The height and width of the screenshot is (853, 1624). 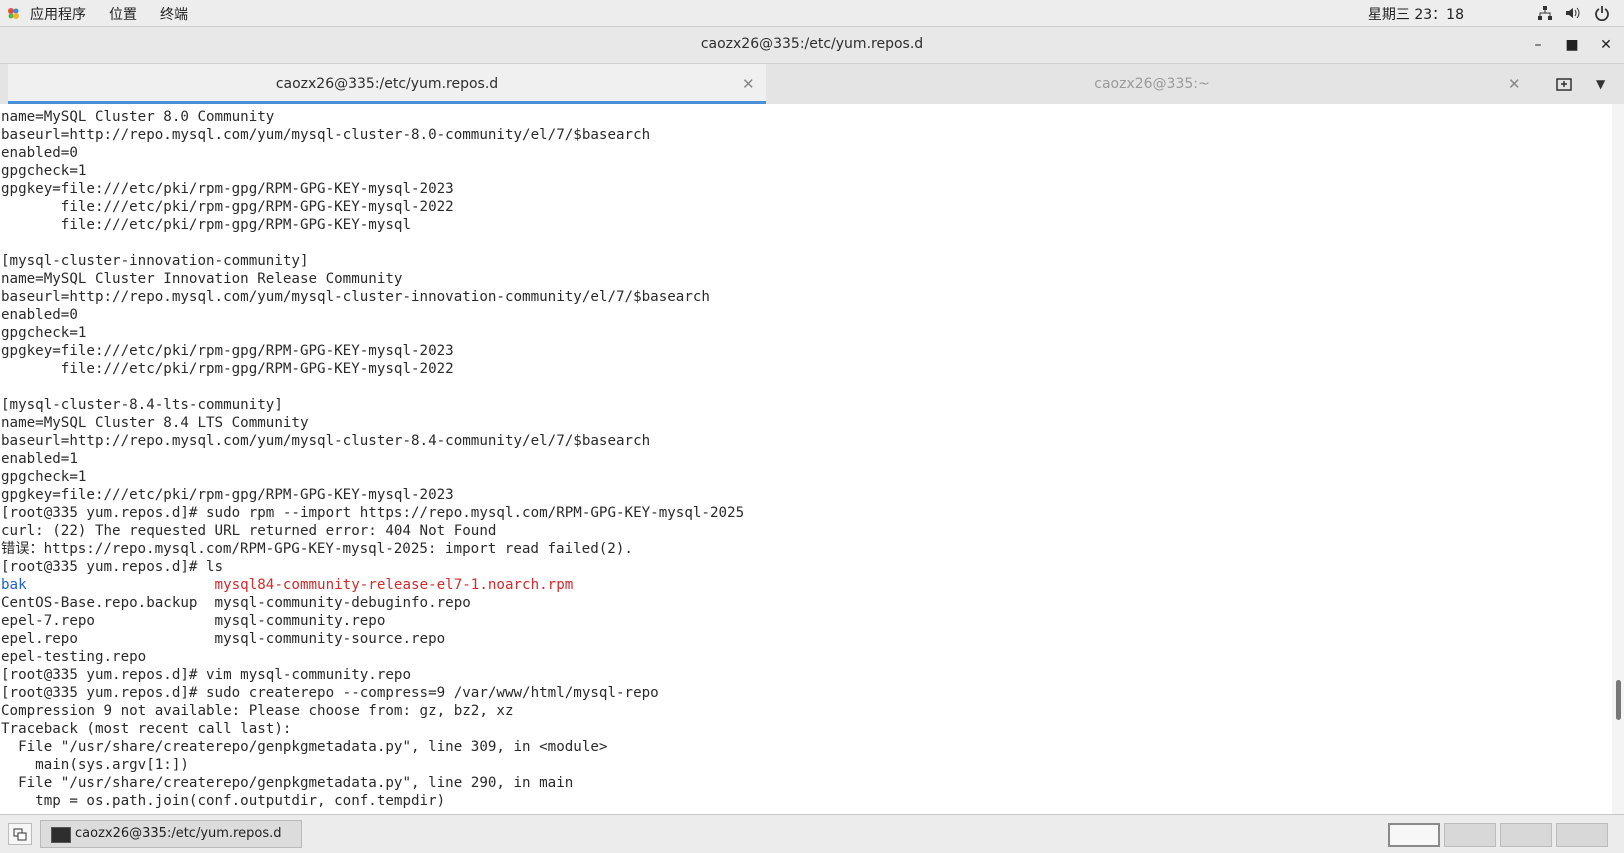 I want to click on gnome-apps-icon, so click(x=13, y=13).